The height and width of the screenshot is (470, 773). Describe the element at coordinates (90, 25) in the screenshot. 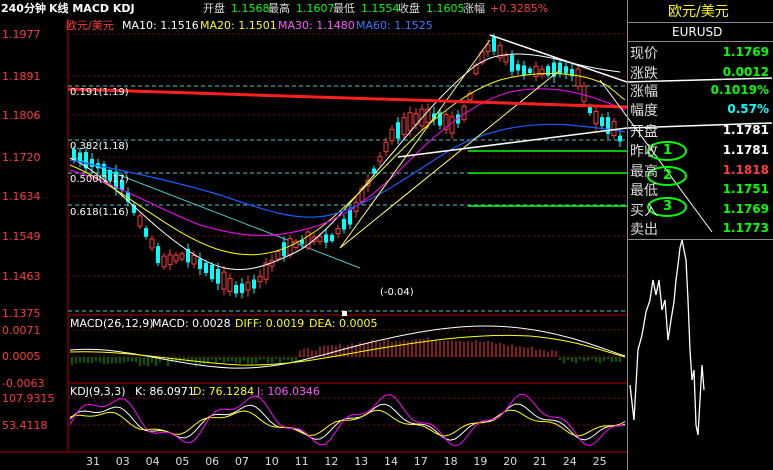

I see `symbol-label: 欧元/美元` at that location.